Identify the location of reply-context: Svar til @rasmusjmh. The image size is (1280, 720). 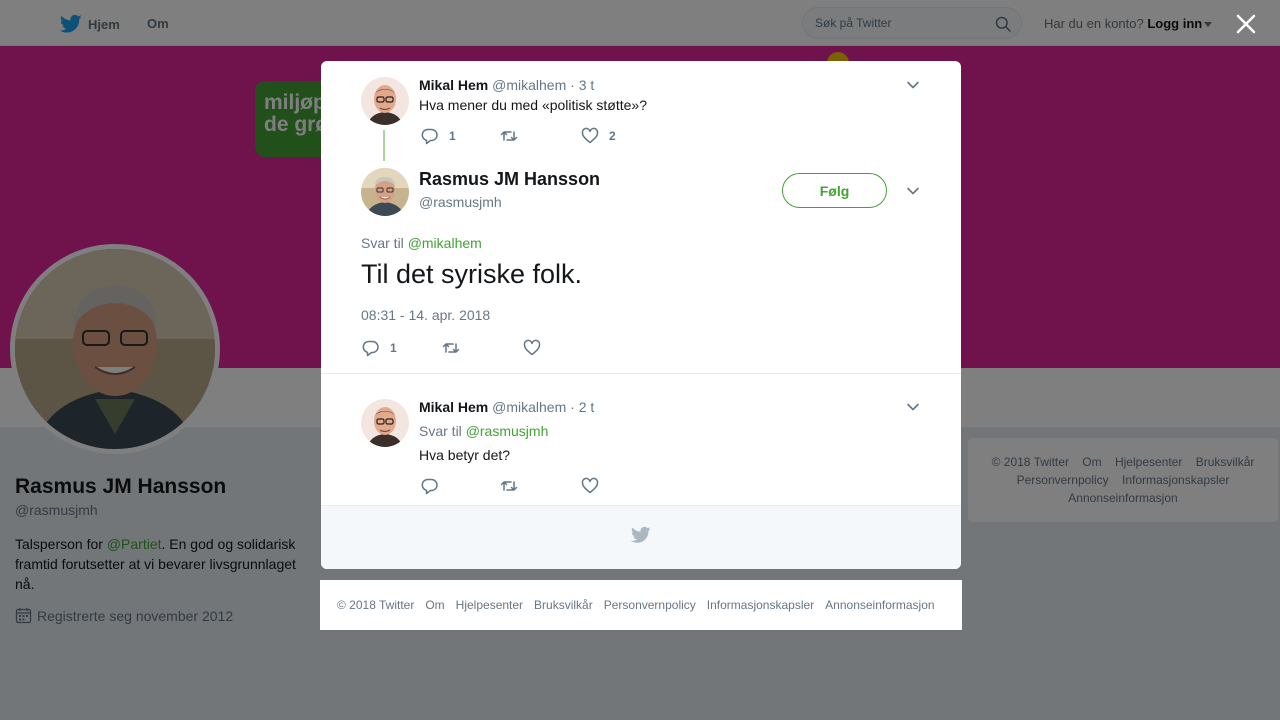
(483, 431).